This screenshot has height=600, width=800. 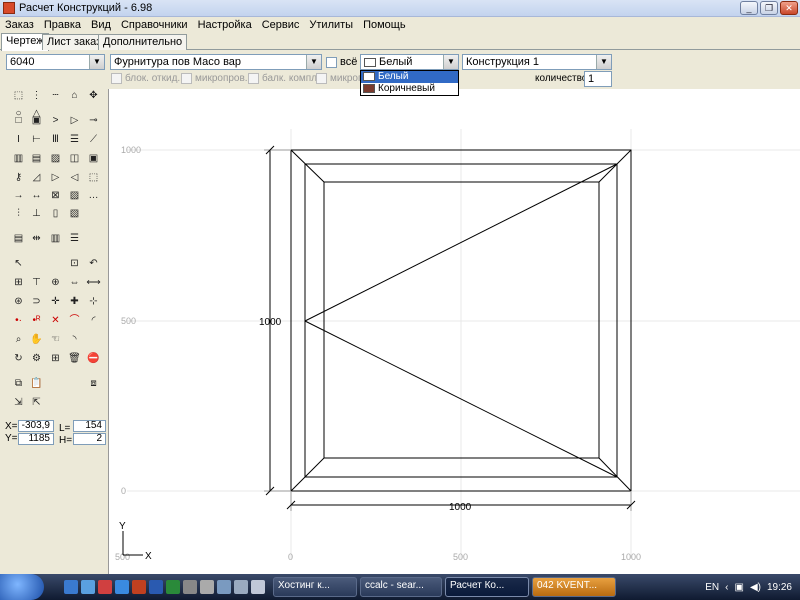 I want to click on volume-icon: ◀), so click(x=755, y=587).